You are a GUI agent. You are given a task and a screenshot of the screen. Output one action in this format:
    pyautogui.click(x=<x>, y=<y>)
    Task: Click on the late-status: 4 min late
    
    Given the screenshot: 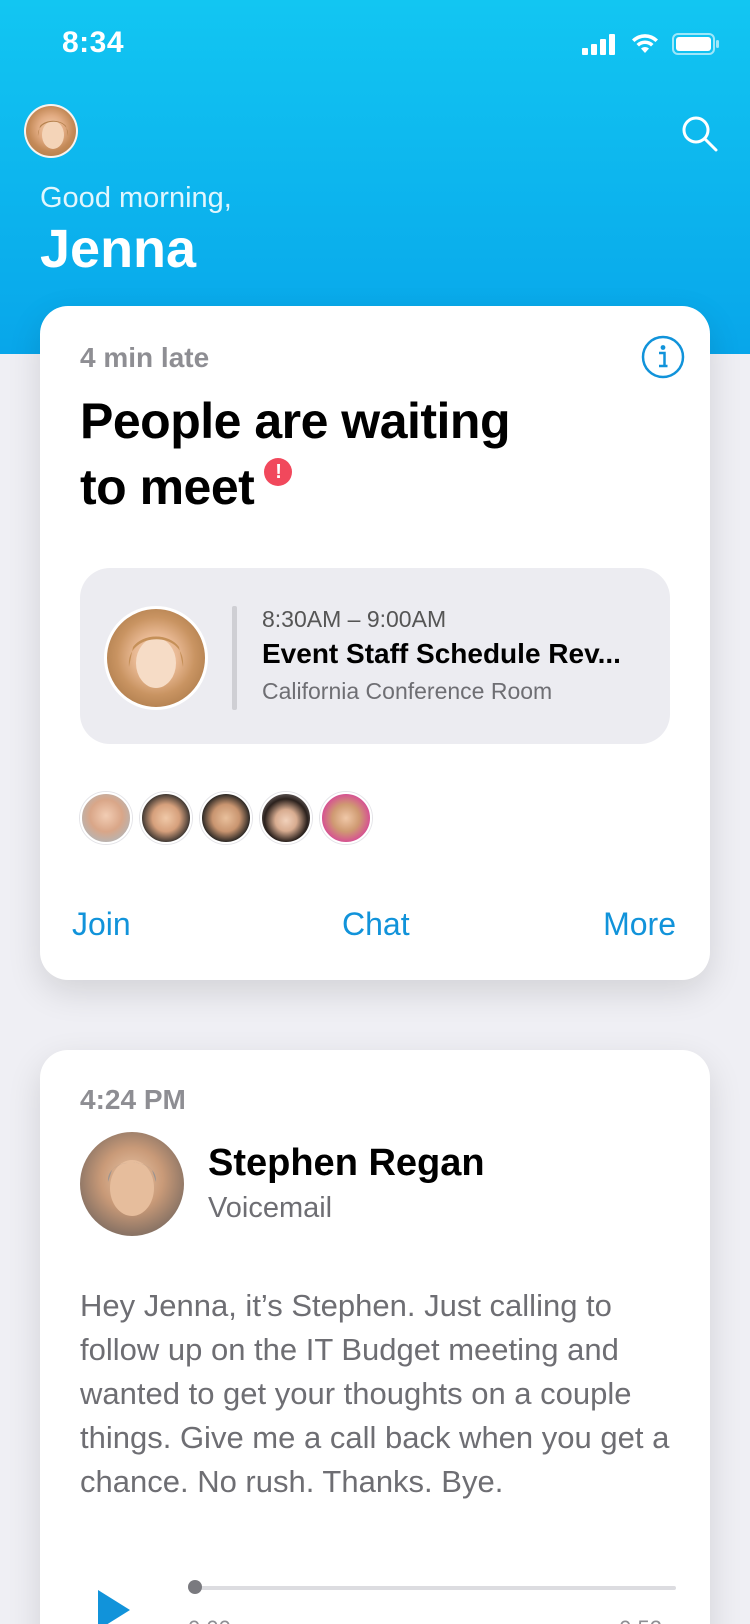 What is the action you would take?
    pyautogui.click(x=145, y=357)
    